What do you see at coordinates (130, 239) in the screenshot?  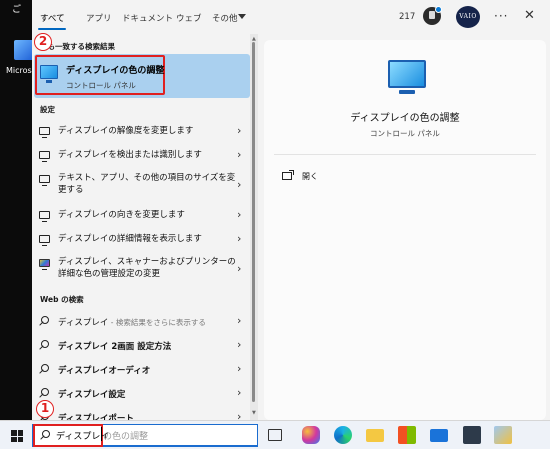 I see `settings-item-label: ディスプレイの詳細情報を表示します` at bounding box center [130, 239].